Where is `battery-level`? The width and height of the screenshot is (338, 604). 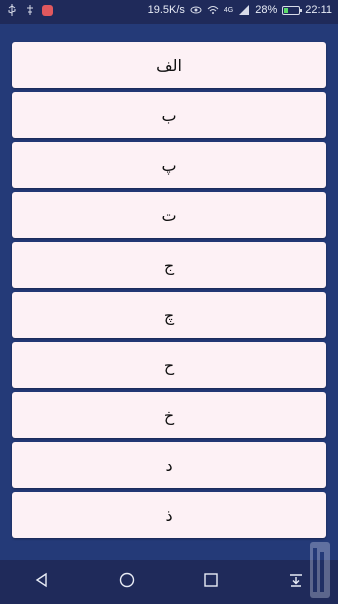
battery-level is located at coordinates (286, 10).